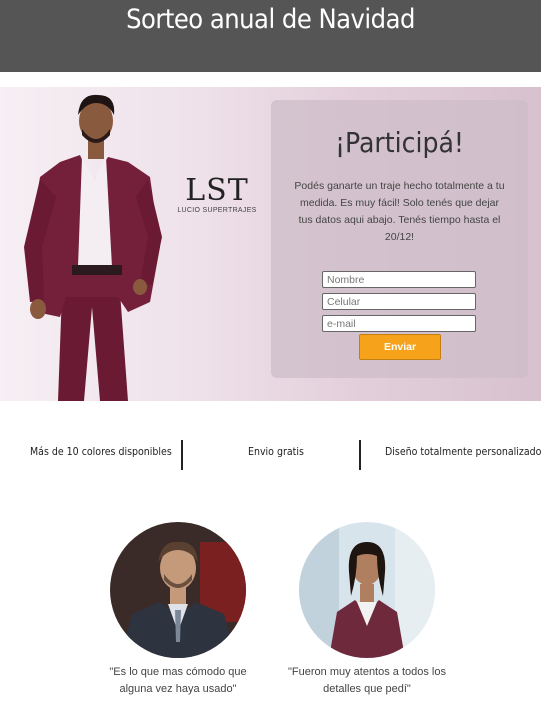  I want to click on name-field, so click(399, 279).